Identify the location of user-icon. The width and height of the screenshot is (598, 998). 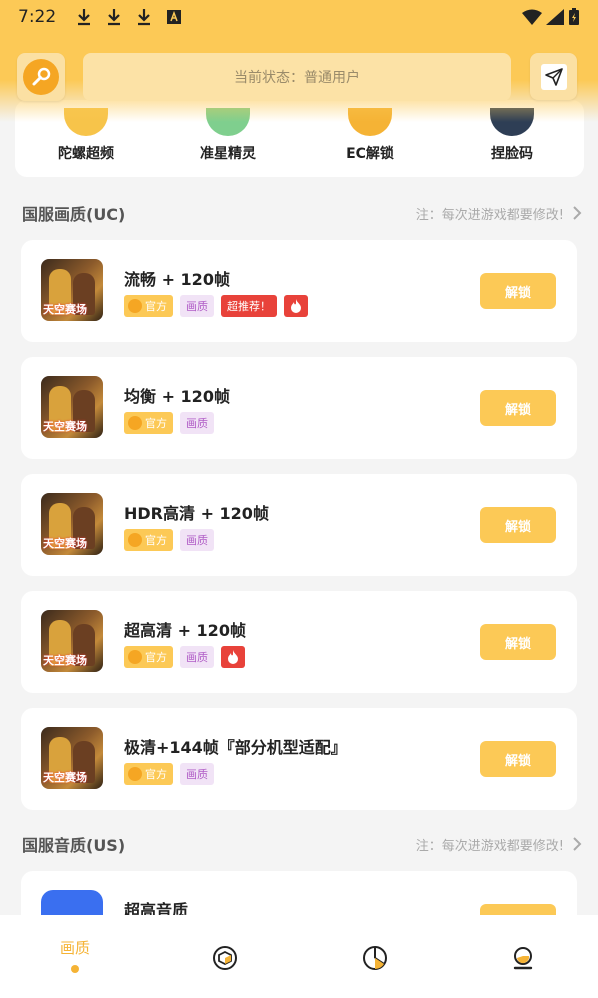
(523, 958).